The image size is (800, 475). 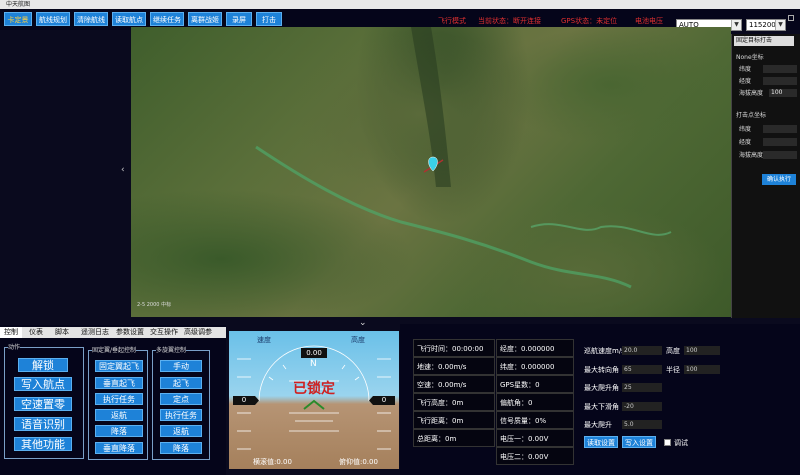 What do you see at coordinates (535, 438) in the screenshot?
I see `voltage-1: 电压一：0.00V` at bounding box center [535, 438].